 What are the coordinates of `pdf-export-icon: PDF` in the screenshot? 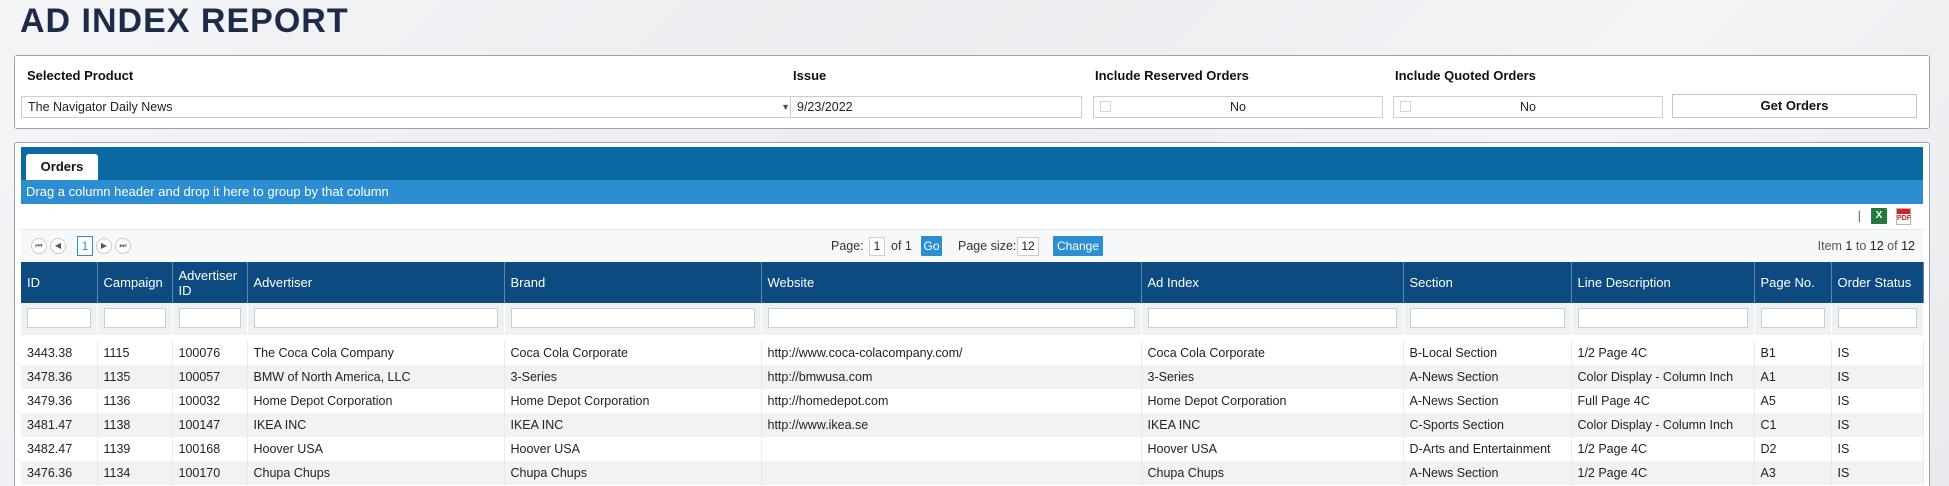 It's located at (1903, 216).